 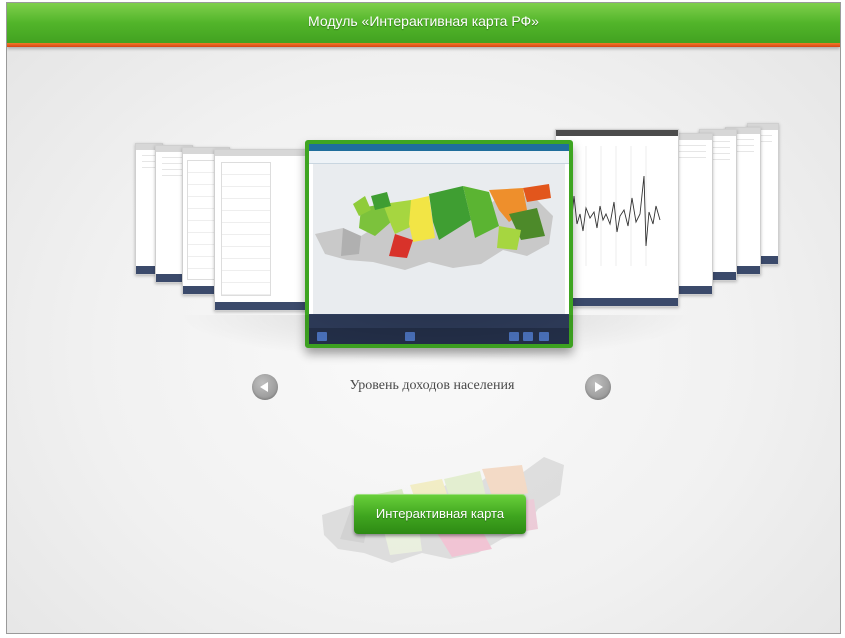 I want to click on previous-slide-button, so click(x=265, y=387).